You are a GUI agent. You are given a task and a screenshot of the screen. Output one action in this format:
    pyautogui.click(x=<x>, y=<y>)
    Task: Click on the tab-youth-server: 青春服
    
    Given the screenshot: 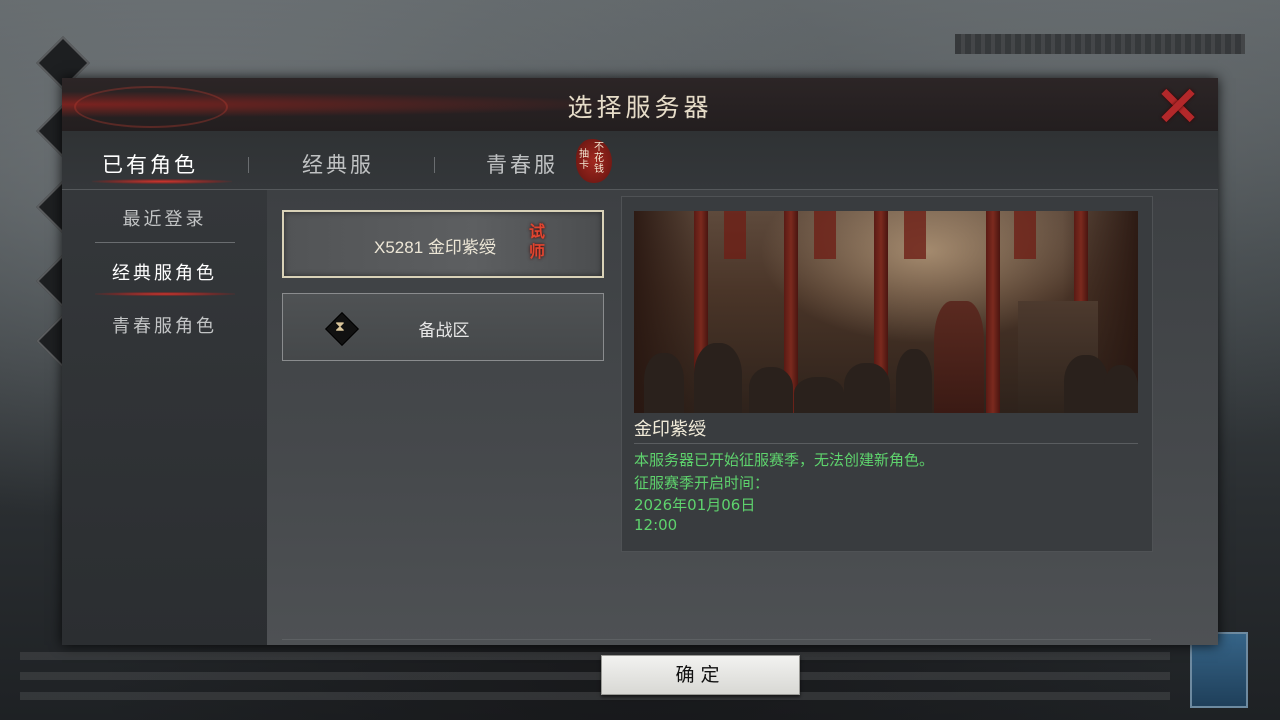 What is the action you would take?
    pyautogui.click(x=522, y=164)
    